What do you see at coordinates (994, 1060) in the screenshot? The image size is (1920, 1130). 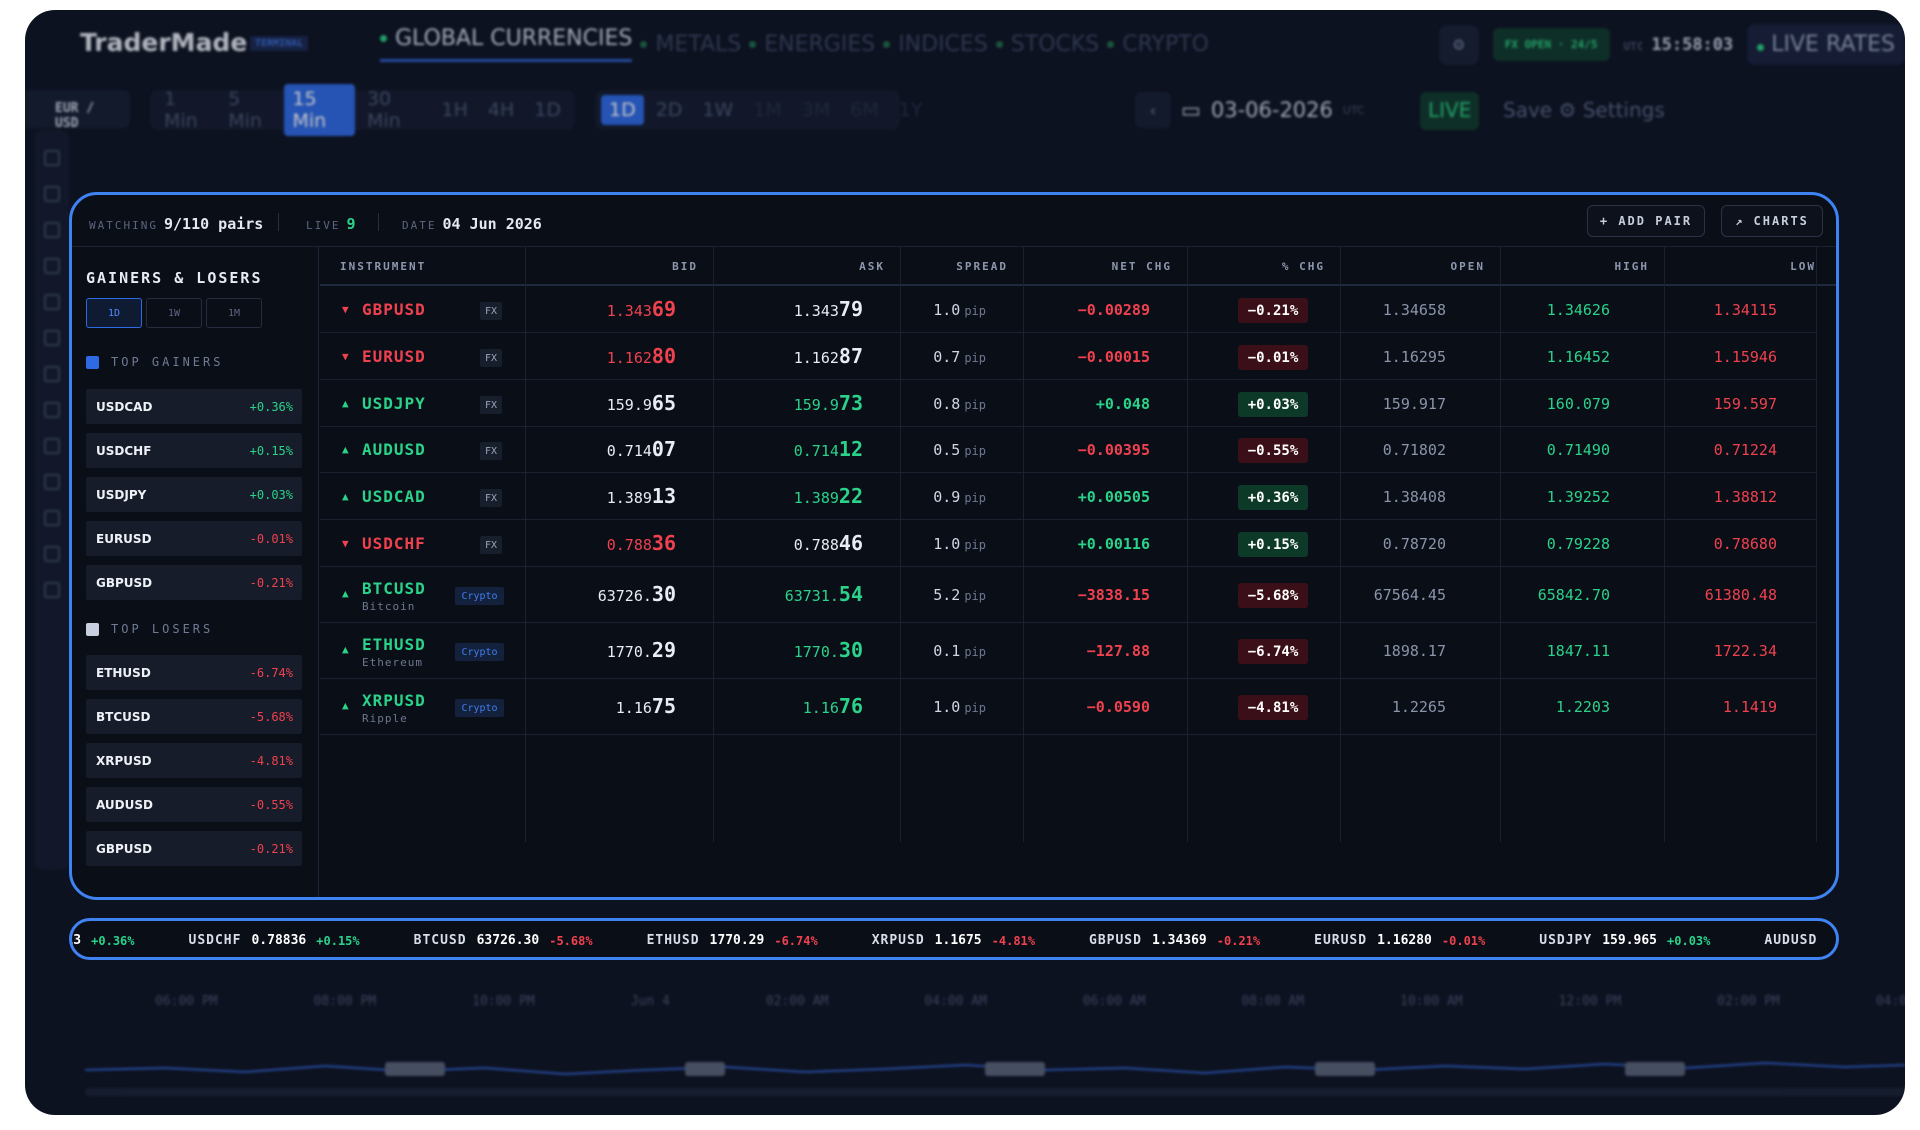 I see `navigator-strip` at bounding box center [994, 1060].